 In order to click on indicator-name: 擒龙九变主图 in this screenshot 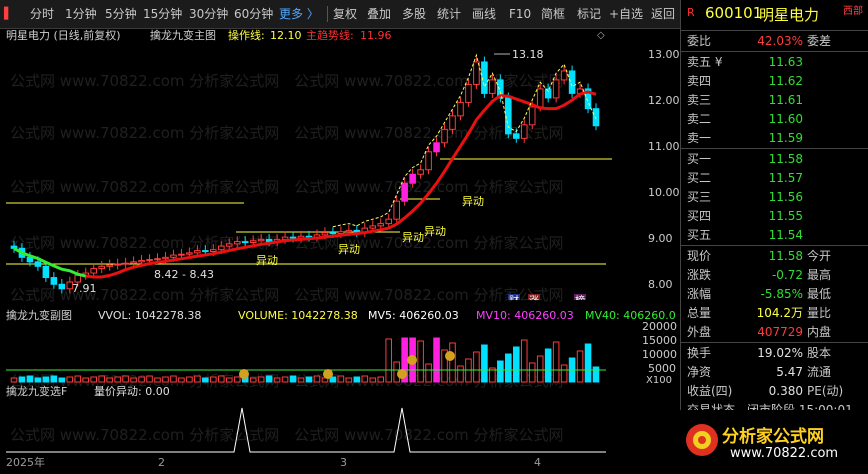, I will do `click(183, 36)`.